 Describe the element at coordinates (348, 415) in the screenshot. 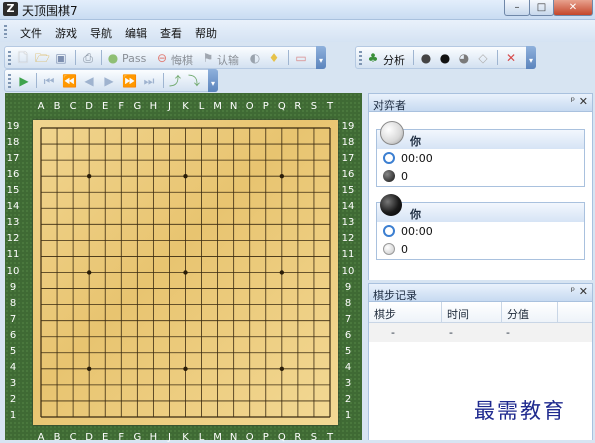

I see `row-label-right: 1` at that location.